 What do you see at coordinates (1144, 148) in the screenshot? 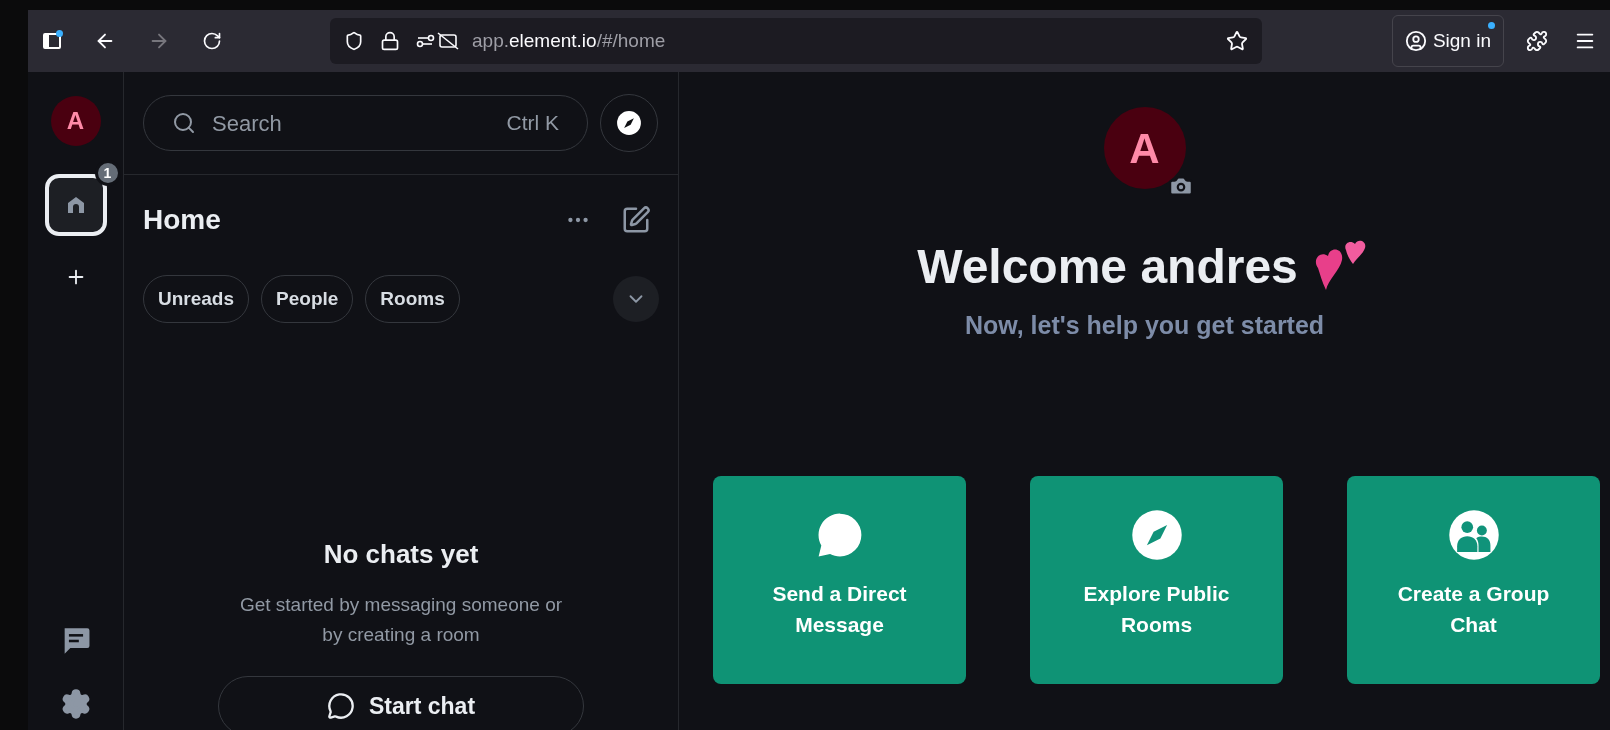
I see `profile-avatar: A` at bounding box center [1144, 148].